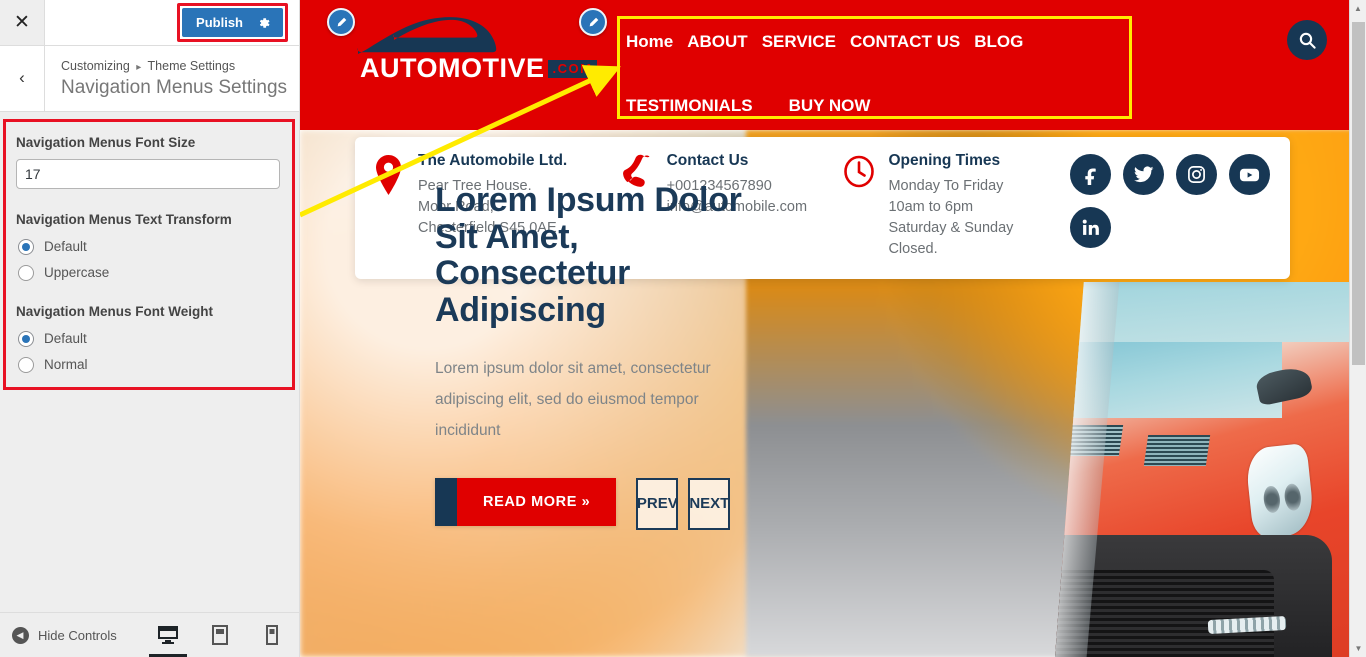 The width and height of the screenshot is (1366, 657). Describe the element at coordinates (689, 106) in the screenshot. I see `nav-item-testimonials: TESTIMONIALS` at that location.